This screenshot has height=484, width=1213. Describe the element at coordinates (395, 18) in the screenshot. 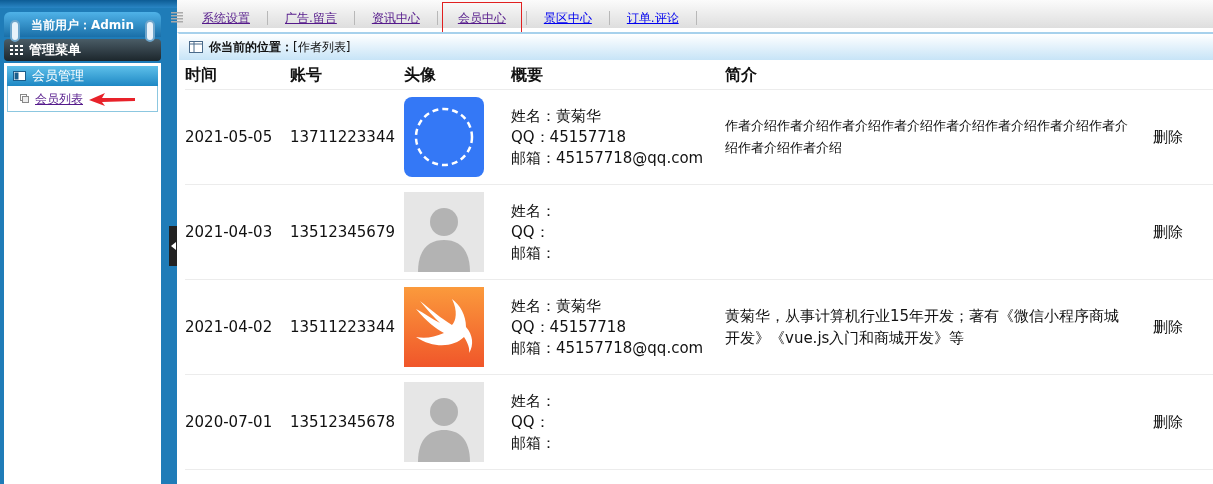

I see `nav-link: 资讯中心` at that location.